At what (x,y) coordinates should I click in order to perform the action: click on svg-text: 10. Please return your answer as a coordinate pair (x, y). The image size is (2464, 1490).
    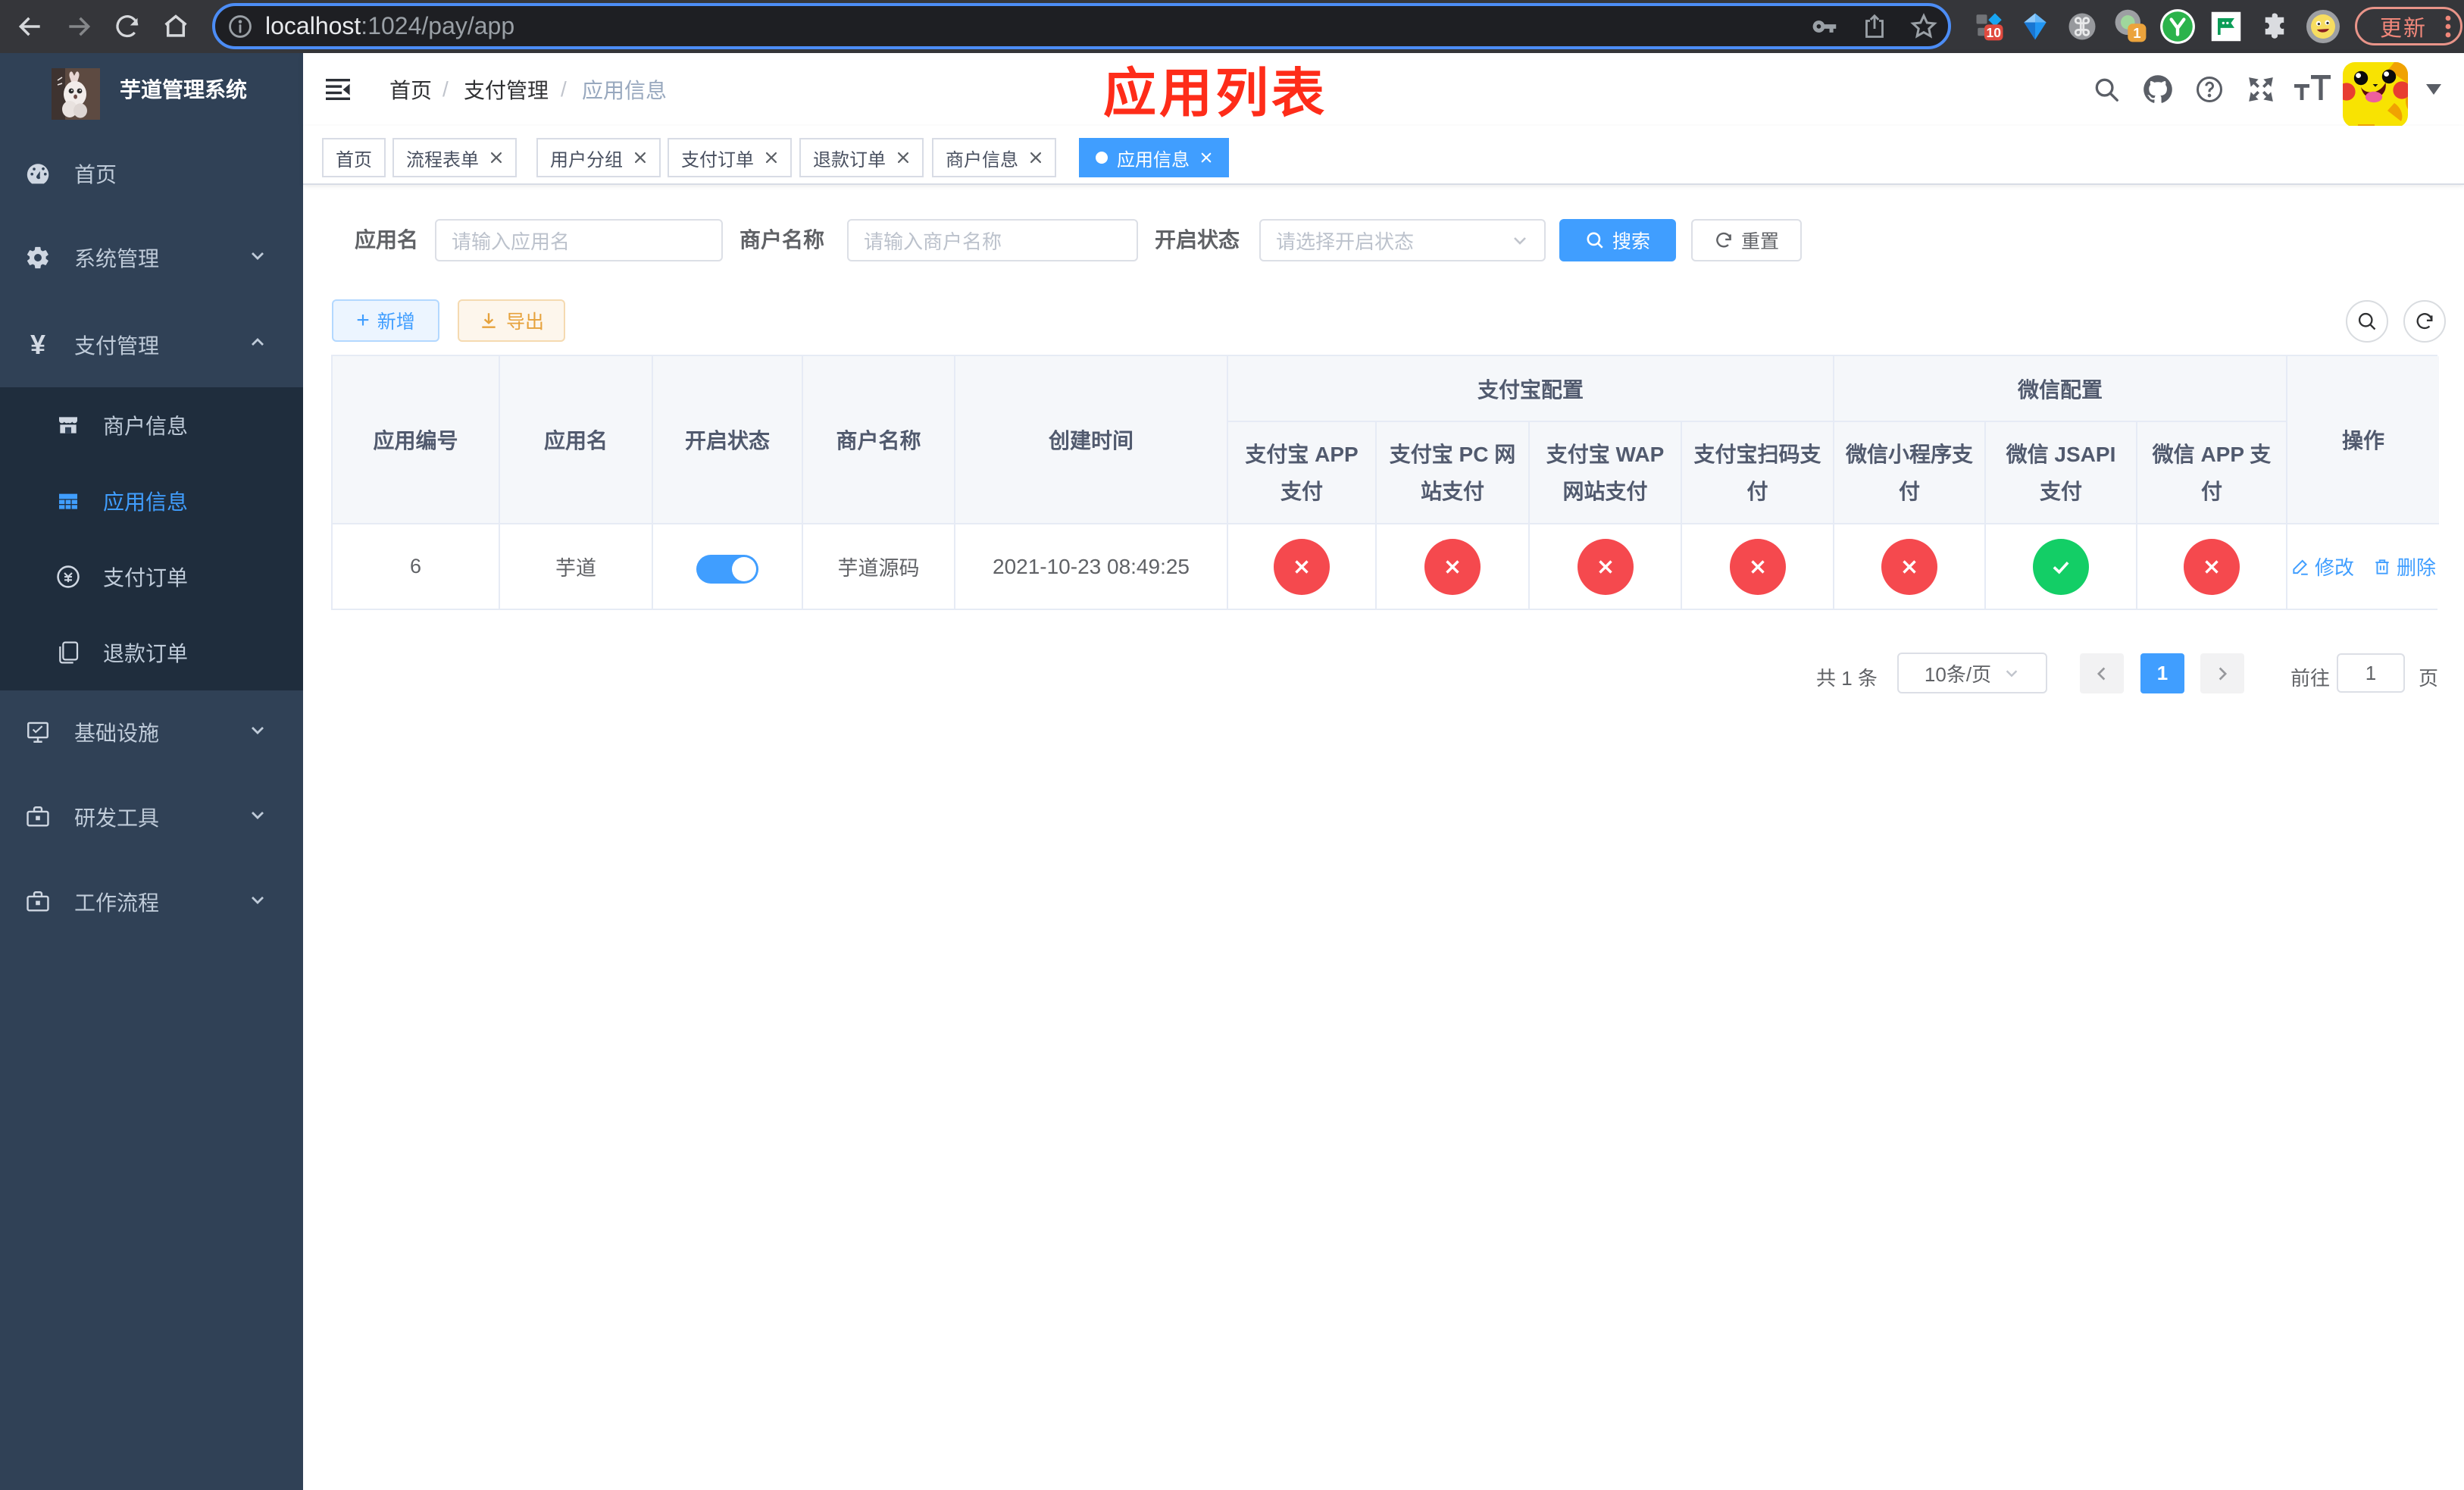
    Looking at the image, I should click on (1994, 32).